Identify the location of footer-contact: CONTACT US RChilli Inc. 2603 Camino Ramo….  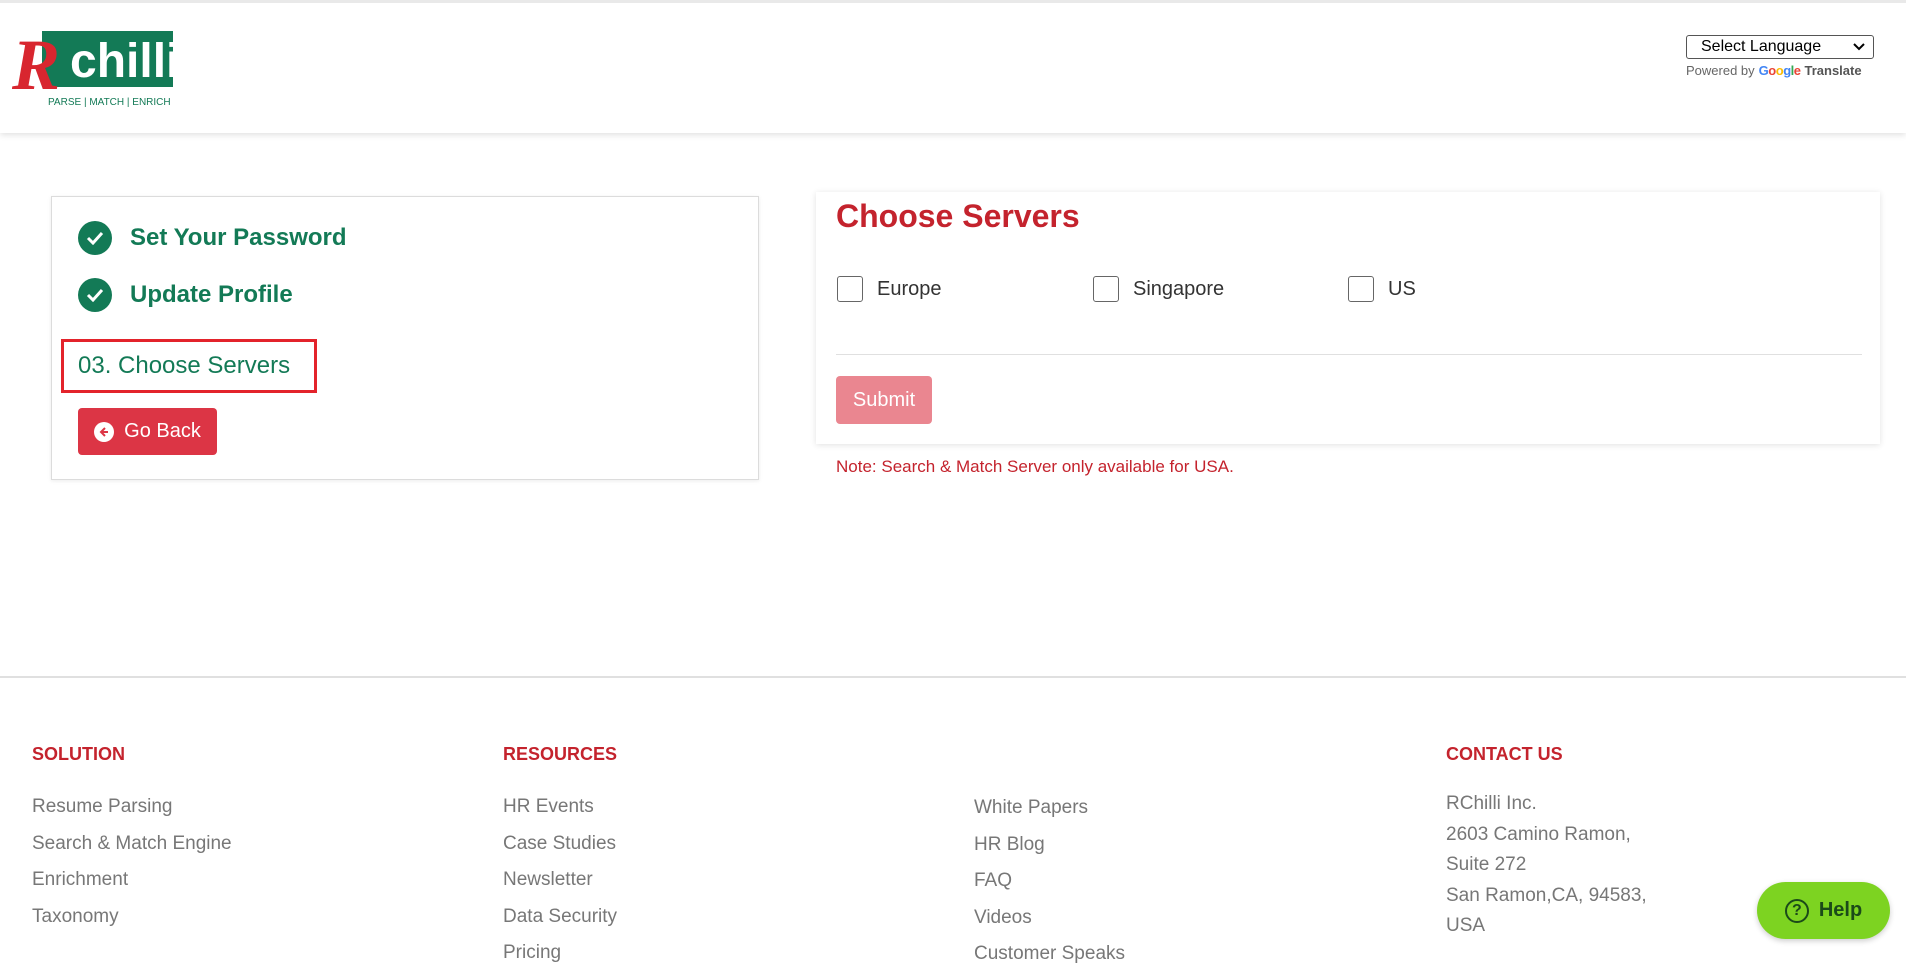
(1546, 843).